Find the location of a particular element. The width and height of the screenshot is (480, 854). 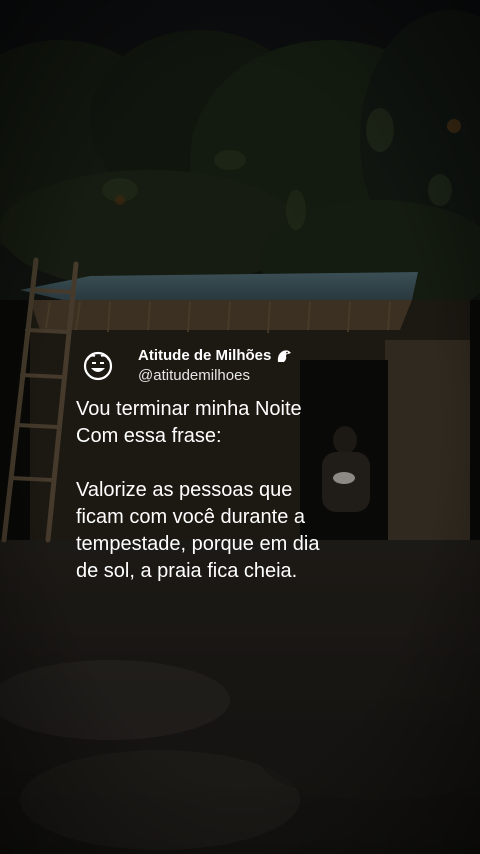

body-line: Vou terminar minha Noite is located at coordinates (189, 409).